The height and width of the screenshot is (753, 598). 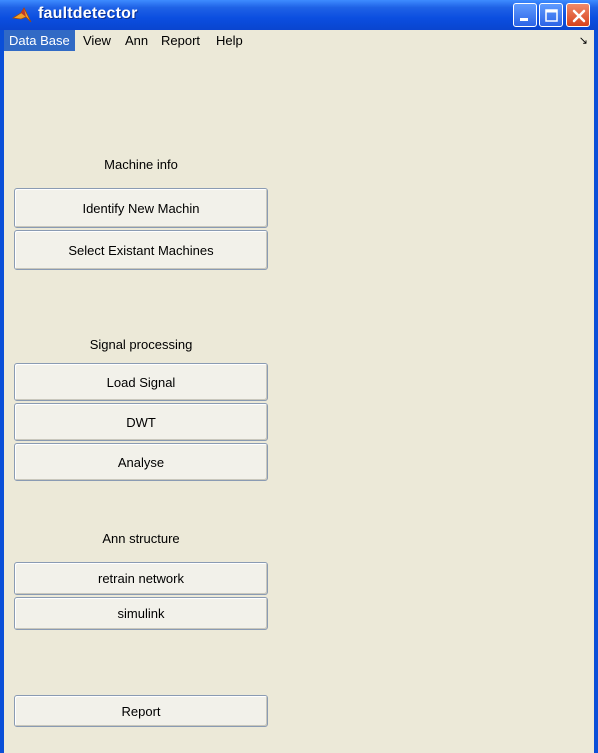 What do you see at coordinates (39, 40) in the screenshot?
I see `menu-data-base: Data Base` at bounding box center [39, 40].